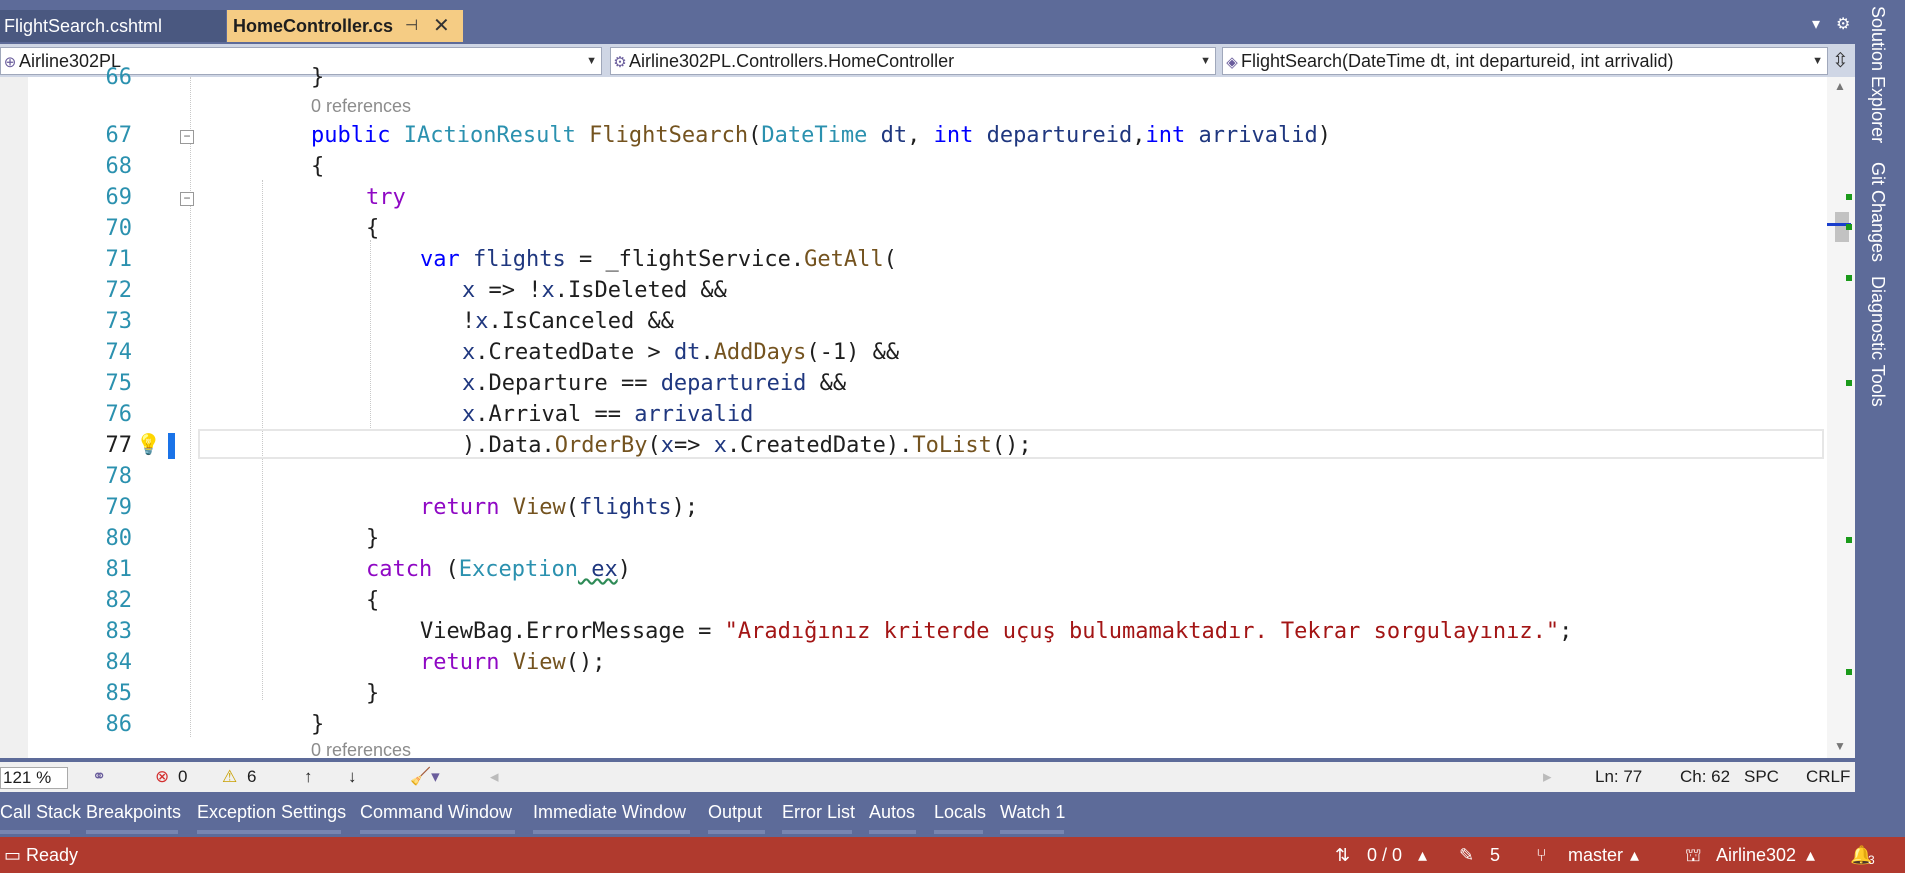 This screenshot has height=873, width=1905. I want to click on sync-count: 0 / 0, so click(1384, 855).